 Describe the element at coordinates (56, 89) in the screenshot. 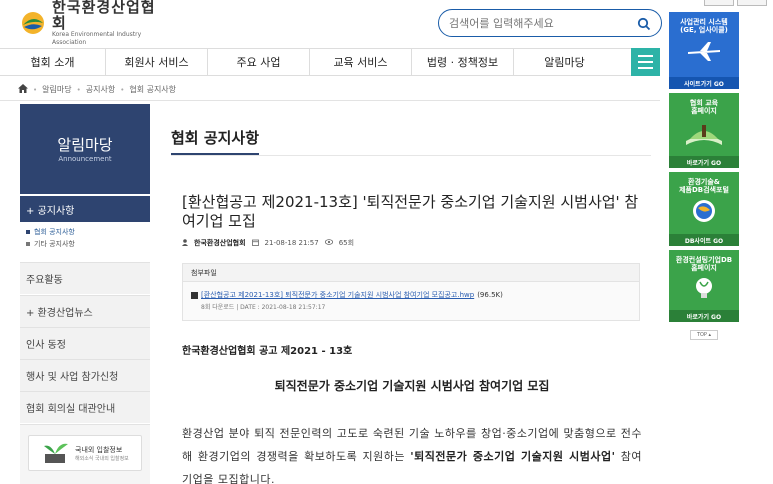

I see `breadcrumb-item: 알림마당` at that location.